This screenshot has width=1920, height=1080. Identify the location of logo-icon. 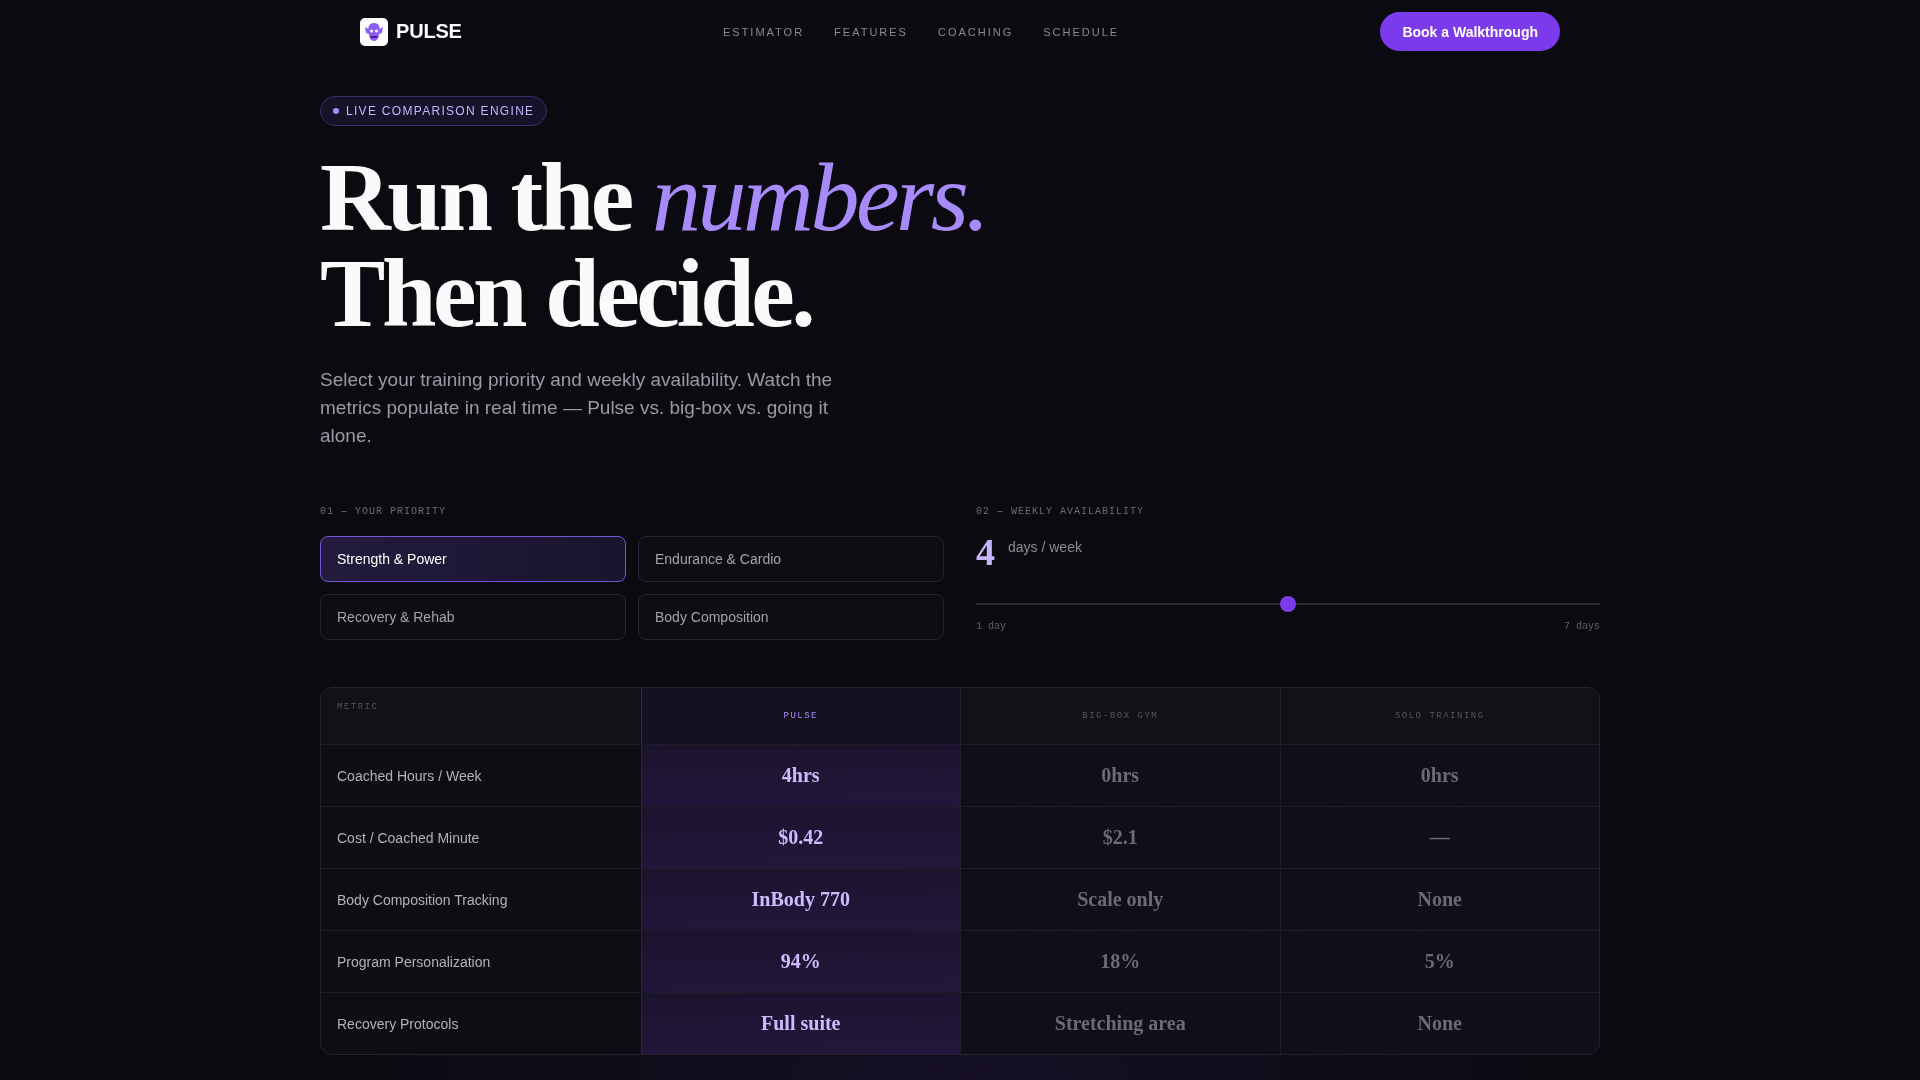
(374, 31).